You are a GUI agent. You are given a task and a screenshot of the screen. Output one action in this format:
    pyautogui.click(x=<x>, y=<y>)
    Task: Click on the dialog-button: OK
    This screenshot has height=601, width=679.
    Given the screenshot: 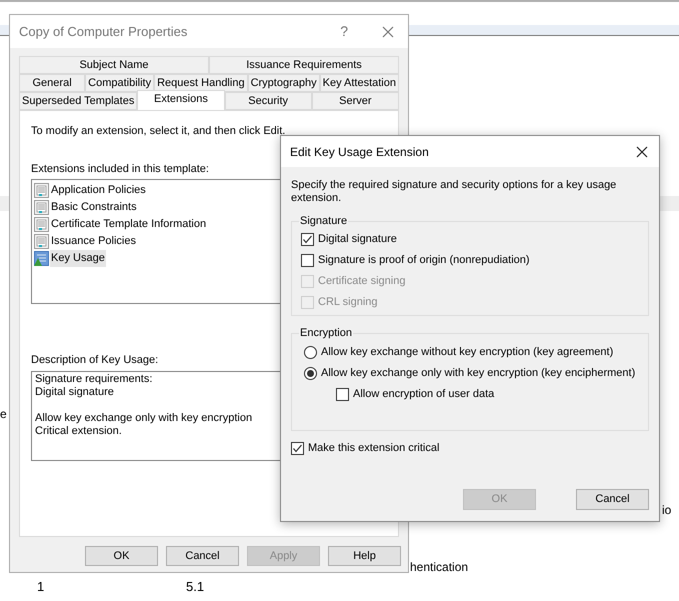 What is the action you would take?
    pyautogui.click(x=121, y=556)
    